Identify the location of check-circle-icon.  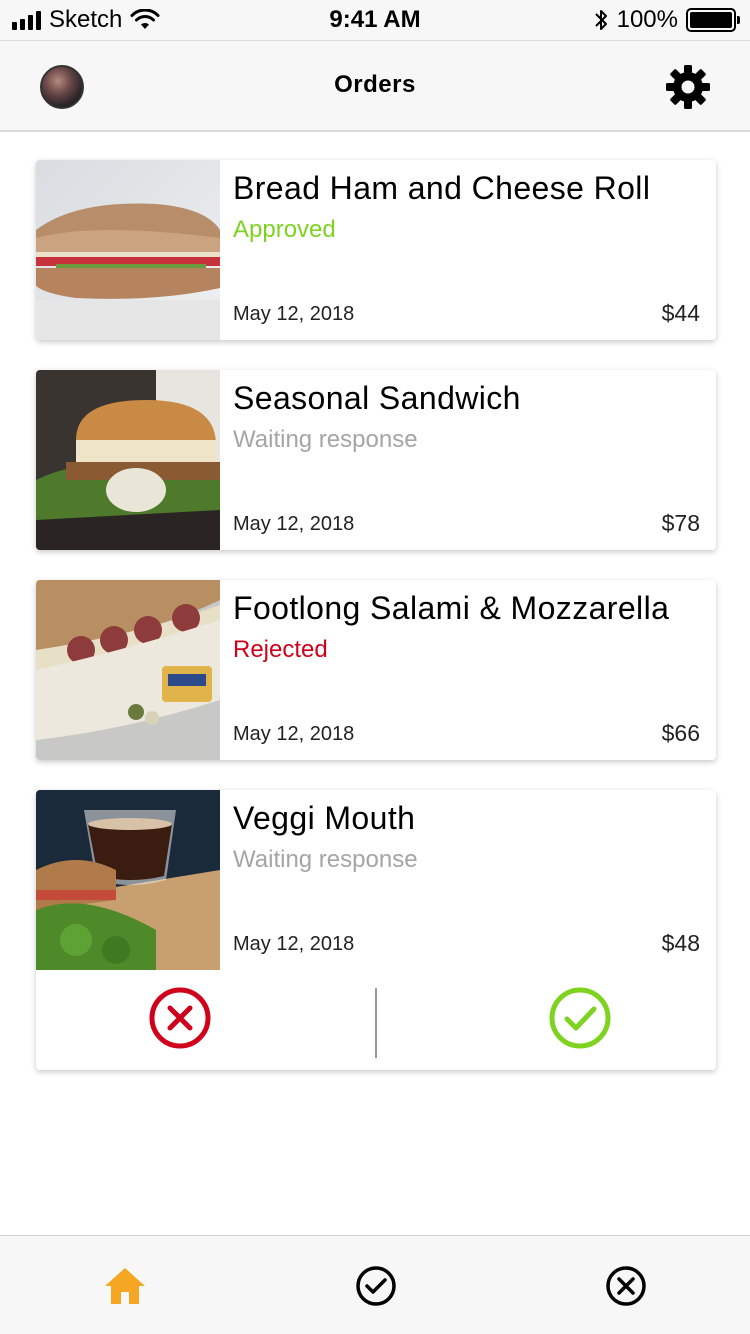
(376, 1286).